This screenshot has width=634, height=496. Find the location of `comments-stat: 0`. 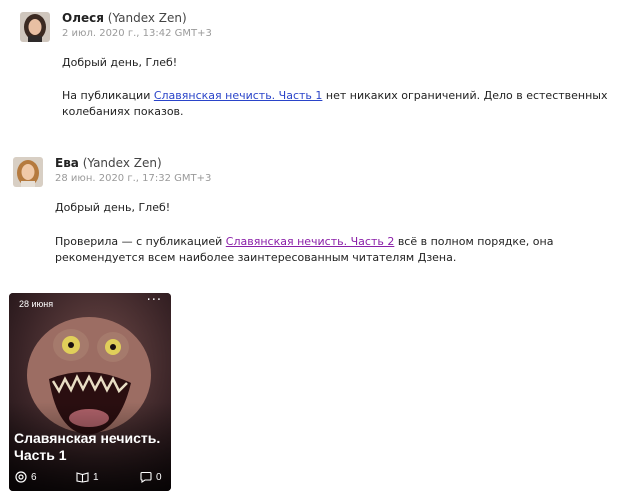

comments-stat: 0 is located at coordinates (151, 477).